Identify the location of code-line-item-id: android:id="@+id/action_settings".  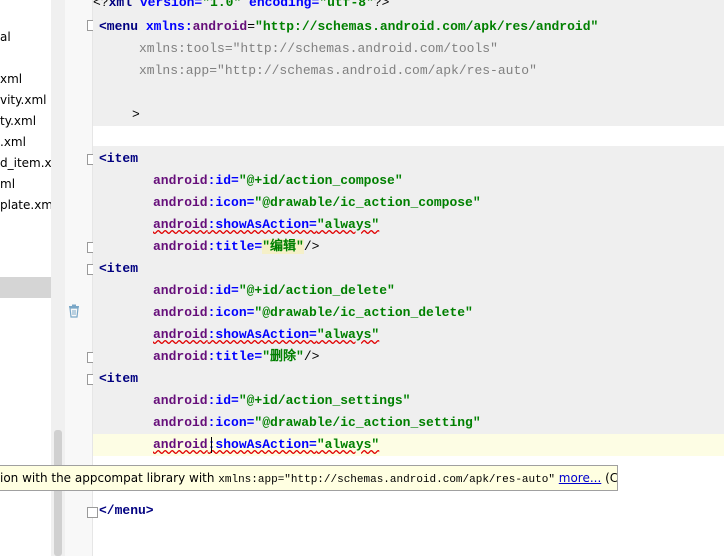
(281, 401).